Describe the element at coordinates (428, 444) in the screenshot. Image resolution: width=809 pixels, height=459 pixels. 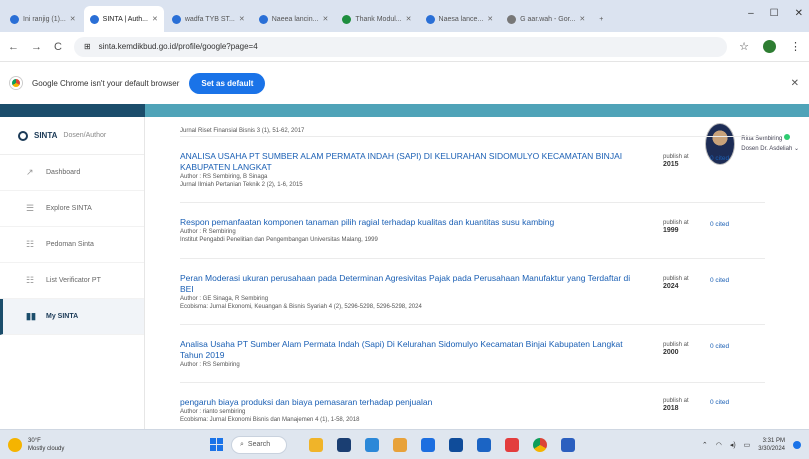
I see `store-app-icon` at that location.